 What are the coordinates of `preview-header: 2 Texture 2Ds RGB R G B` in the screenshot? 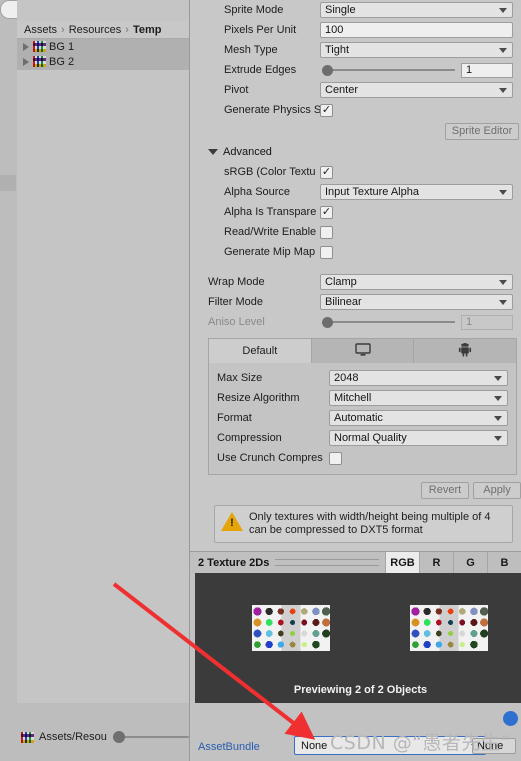 It's located at (355, 562).